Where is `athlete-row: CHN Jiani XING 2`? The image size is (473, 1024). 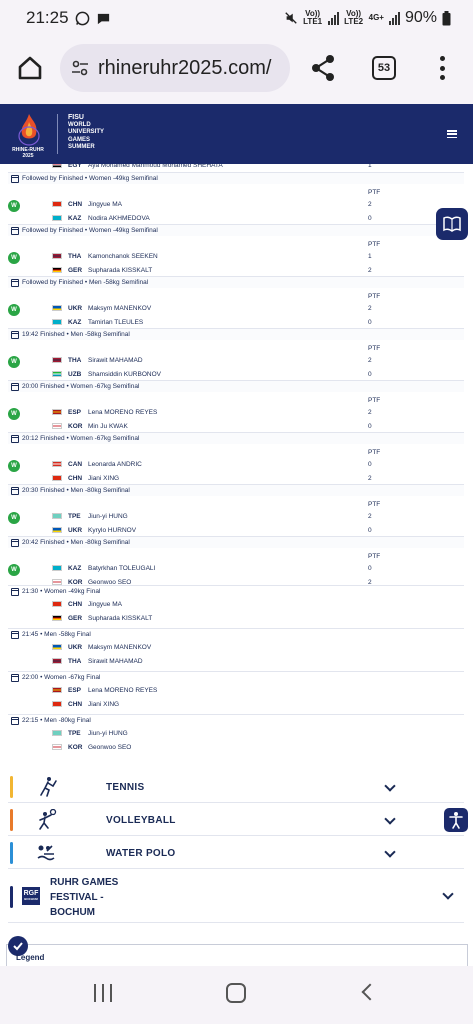
athlete-row: CHN Jiani XING 2 is located at coordinates (252, 478).